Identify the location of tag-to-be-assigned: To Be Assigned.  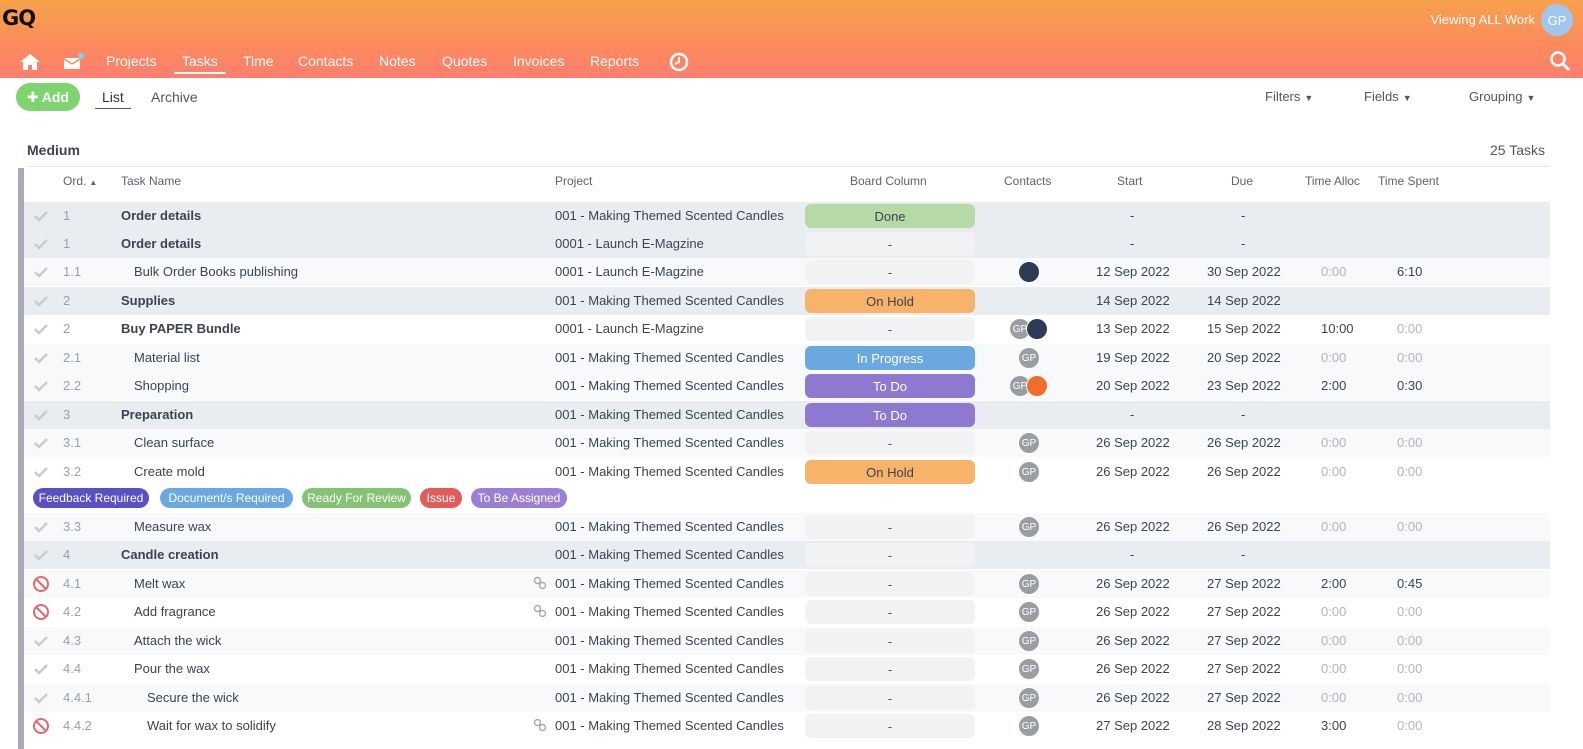
(519, 498).